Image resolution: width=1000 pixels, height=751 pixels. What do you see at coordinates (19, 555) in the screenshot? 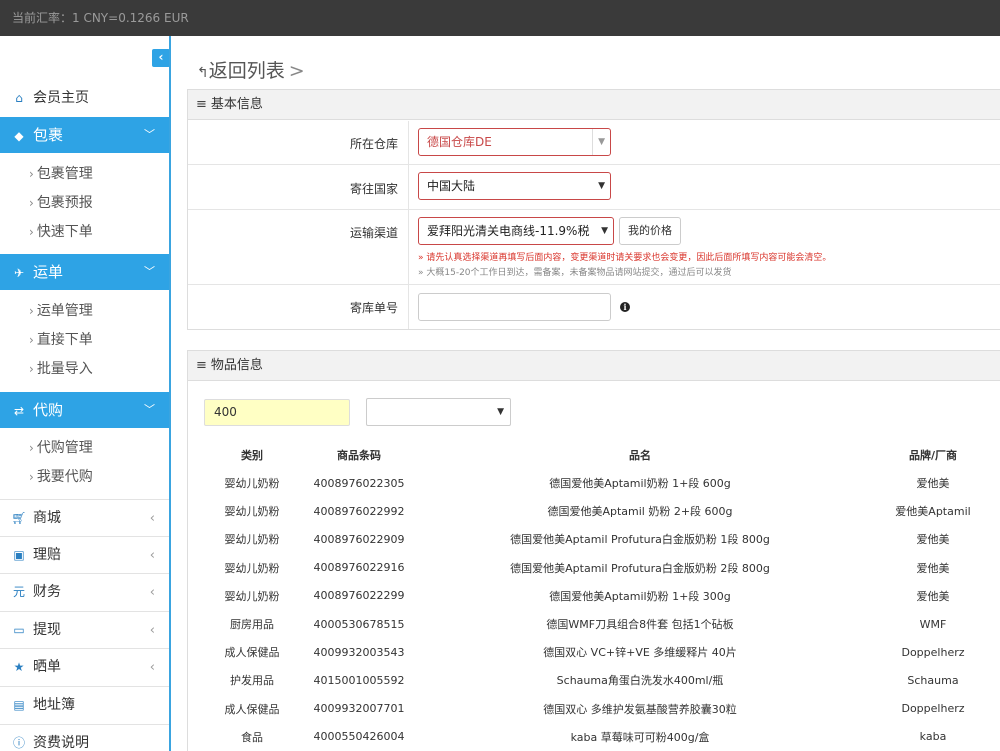
I see `money-icon: ▣` at bounding box center [19, 555].